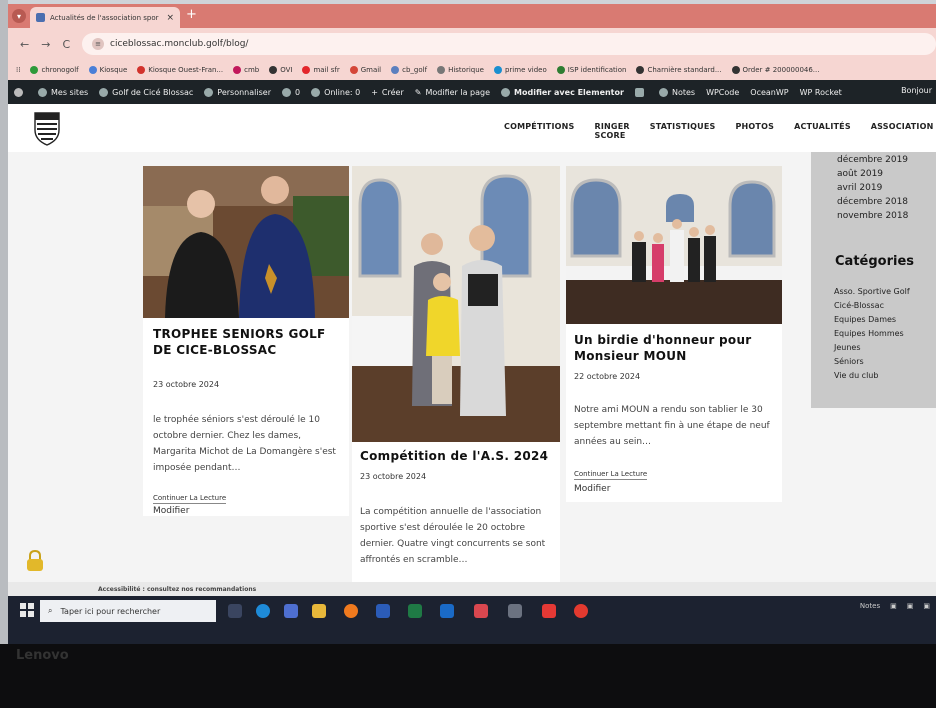 This screenshot has width=936, height=708. Describe the element at coordinates (872, 160) in the screenshot. I see `archive-link: décembre 2019` at that location.